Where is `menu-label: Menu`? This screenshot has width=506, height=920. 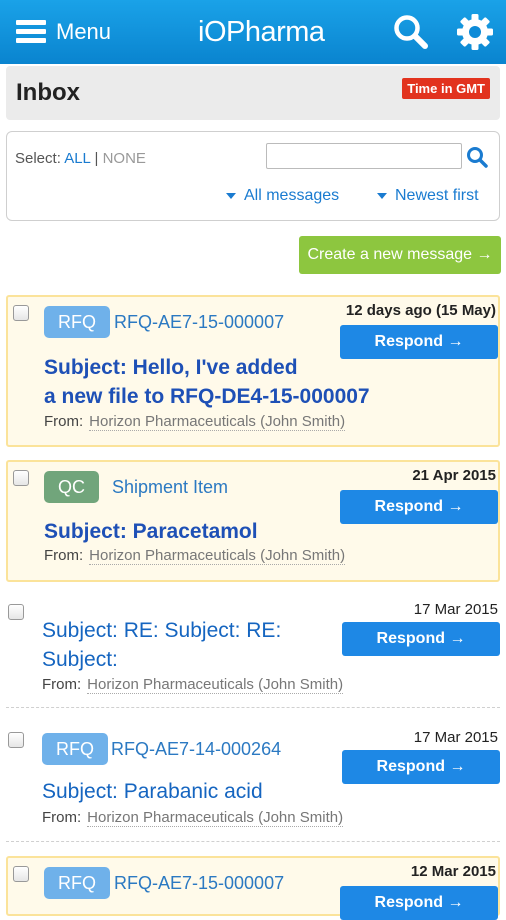 menu-label: Menu is located at coordinates (84, 31).